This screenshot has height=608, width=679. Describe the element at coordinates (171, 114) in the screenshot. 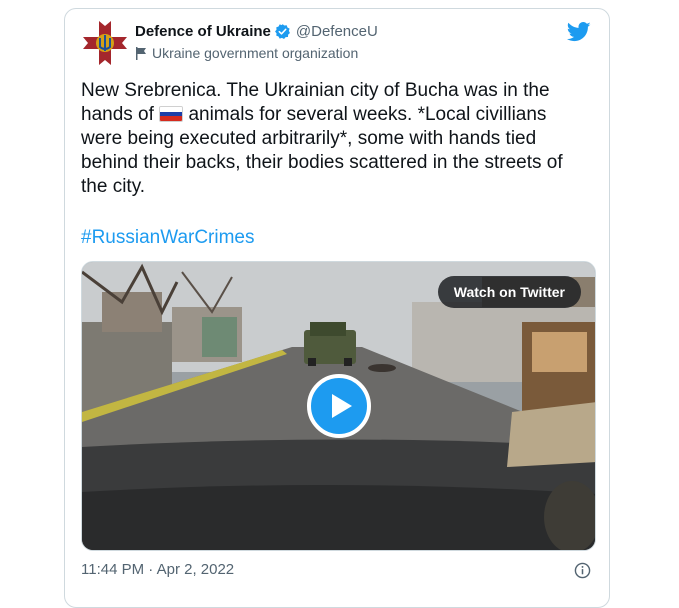

I see `russia-flag-emoji` at that location.